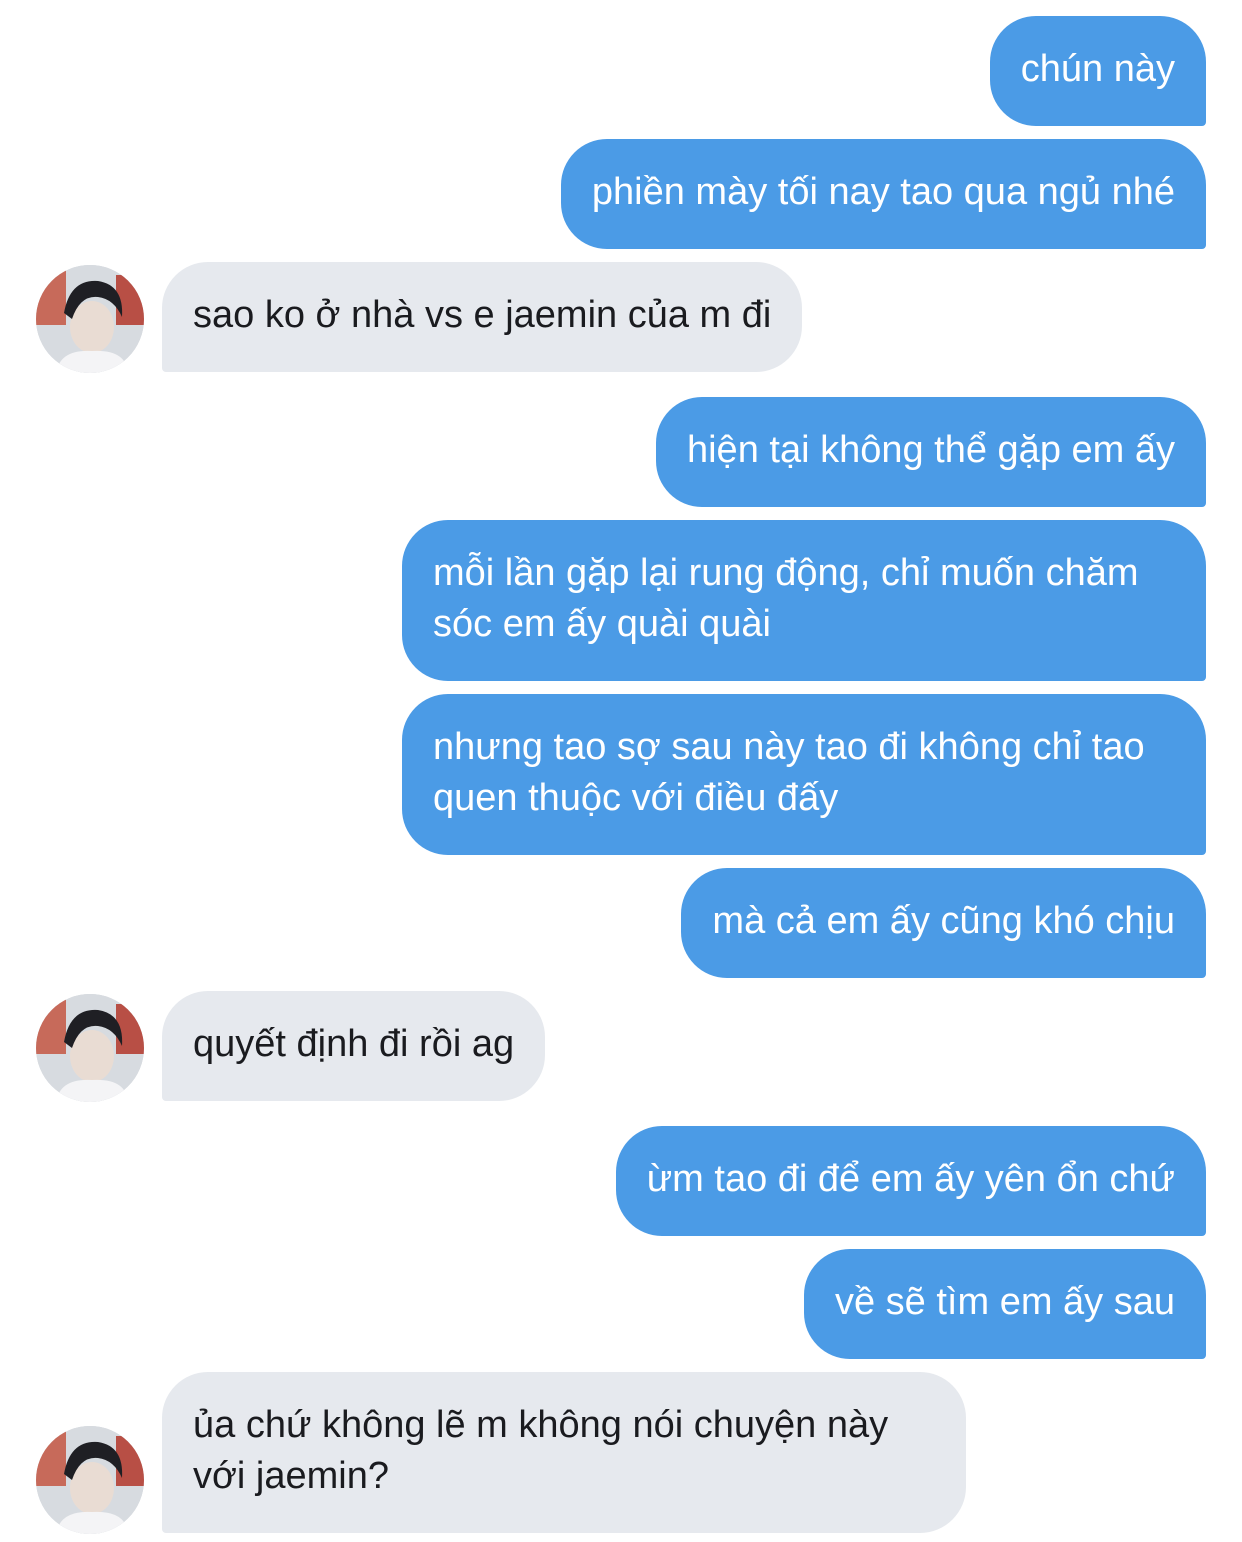 The image size is (1242, 1542). I want to click on outgoing-message-bubble: ừm tao đi để em ấy yên ổn chứ, so click(910, 1181).